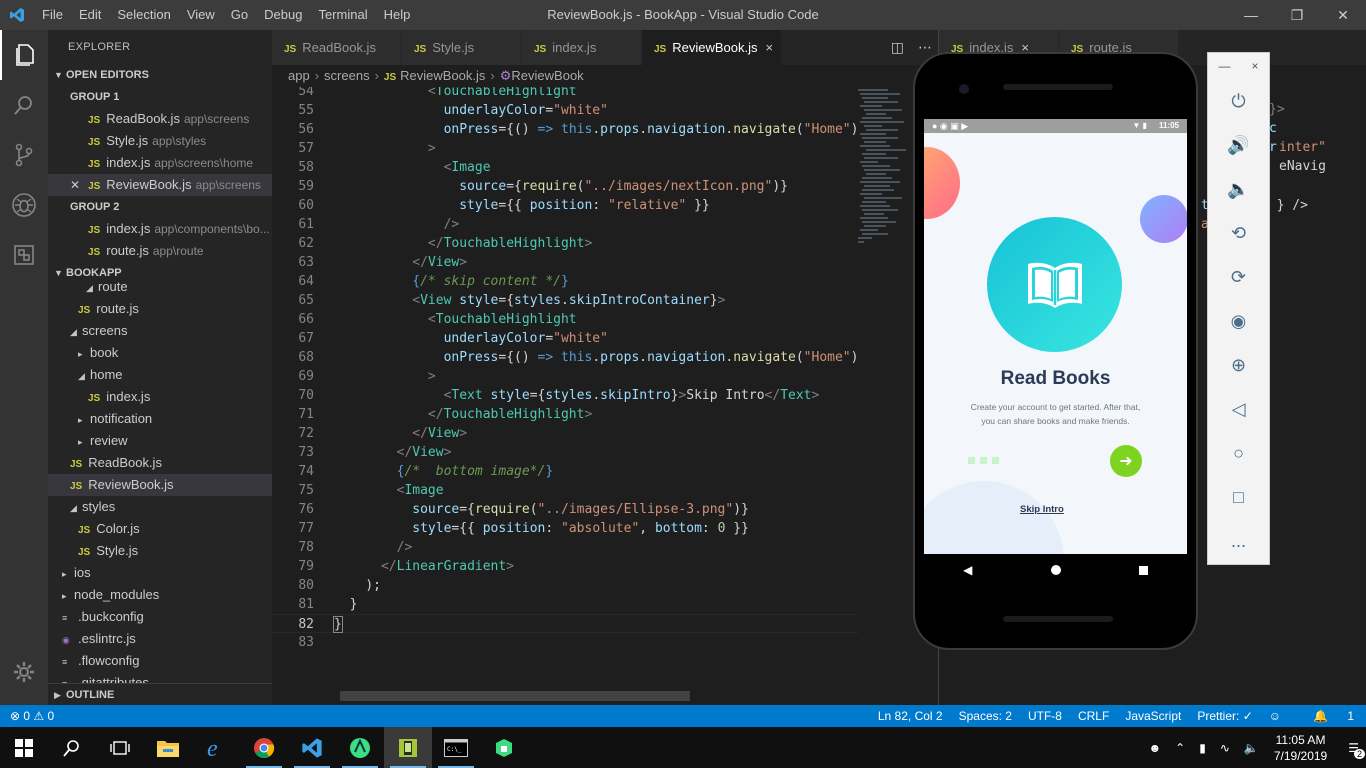 The image size is (1366, 768). What do you see at coordinates (143, 15) in the screenshot?
I see `menu-selection: Selection` at bounding box center [143, 15].